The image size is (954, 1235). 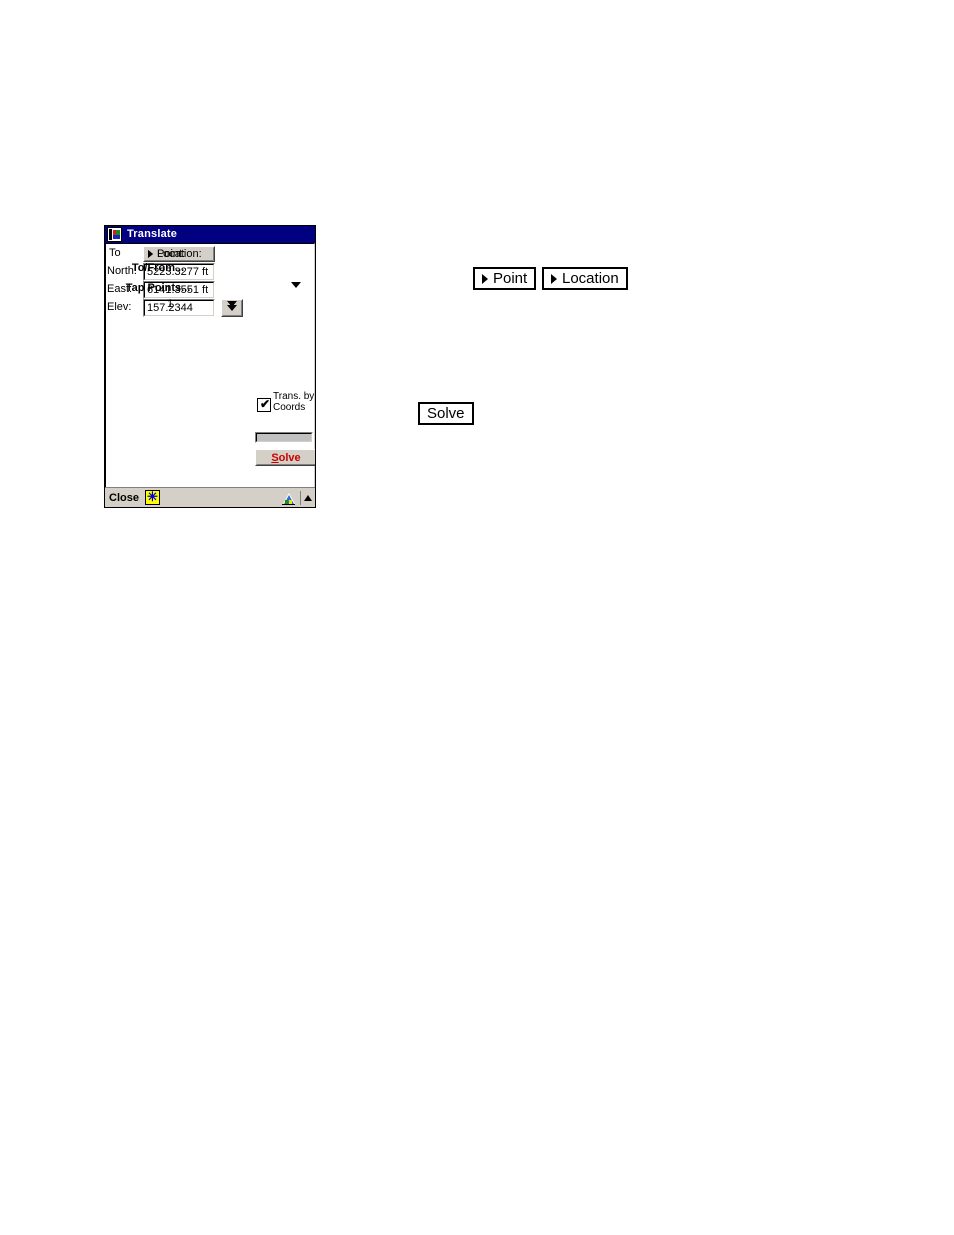 I want to click on north-input: 5223.3277 ft, so click(x=179, y=272).